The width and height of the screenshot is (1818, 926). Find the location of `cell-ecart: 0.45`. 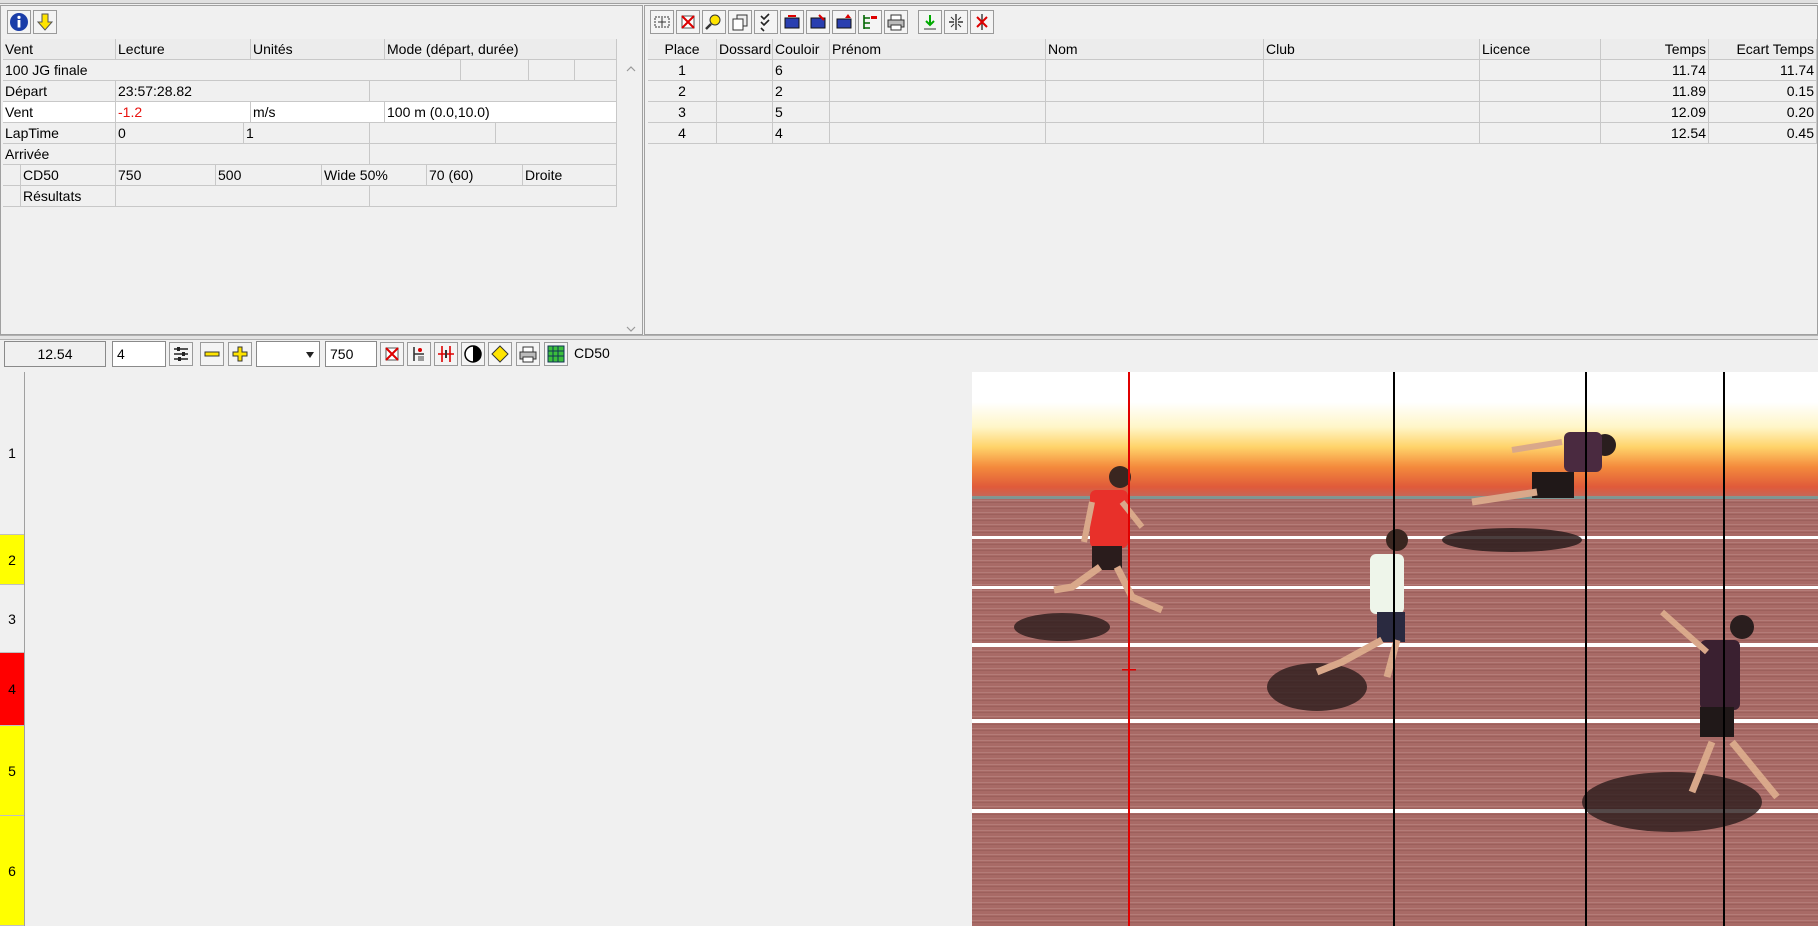

cell-ecart: 0.45 is located at coordinates (1763, 133).